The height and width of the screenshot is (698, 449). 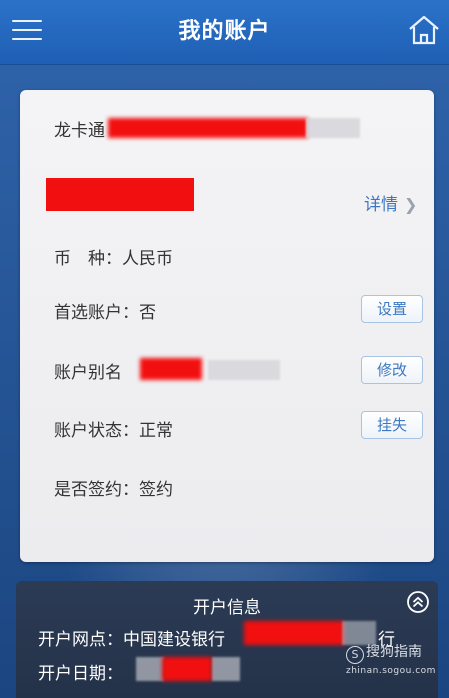 I want to click on branch-label: 开户网点：, so click(x=80, y=640).